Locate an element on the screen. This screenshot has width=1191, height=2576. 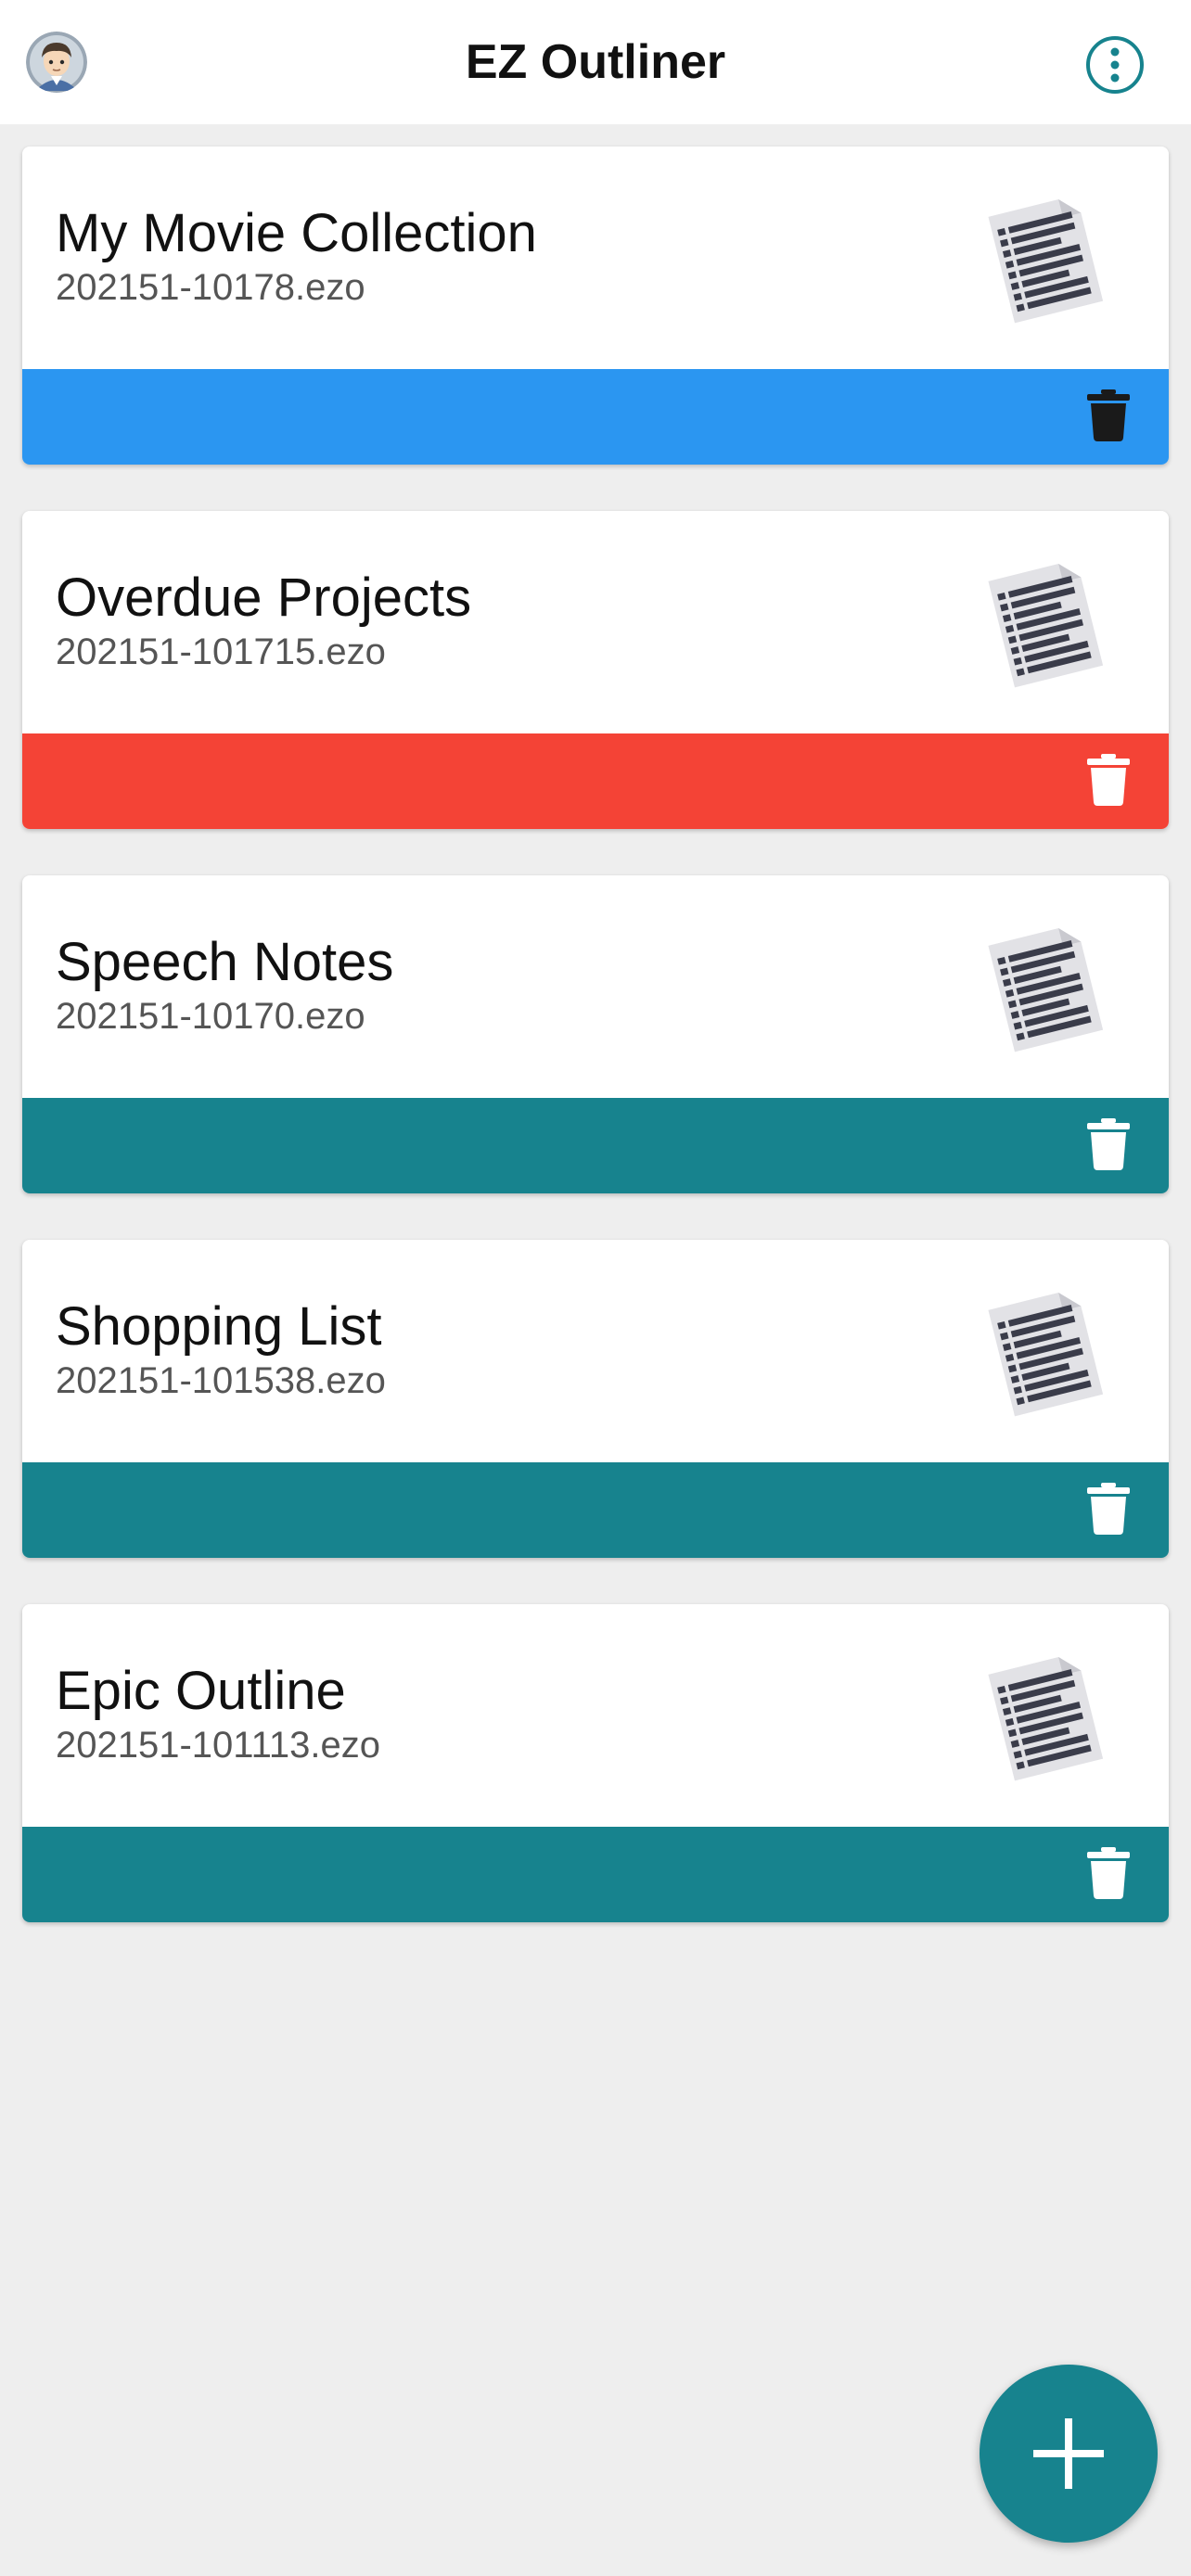
more-vert-icon is located at coordinates (1115, 65).